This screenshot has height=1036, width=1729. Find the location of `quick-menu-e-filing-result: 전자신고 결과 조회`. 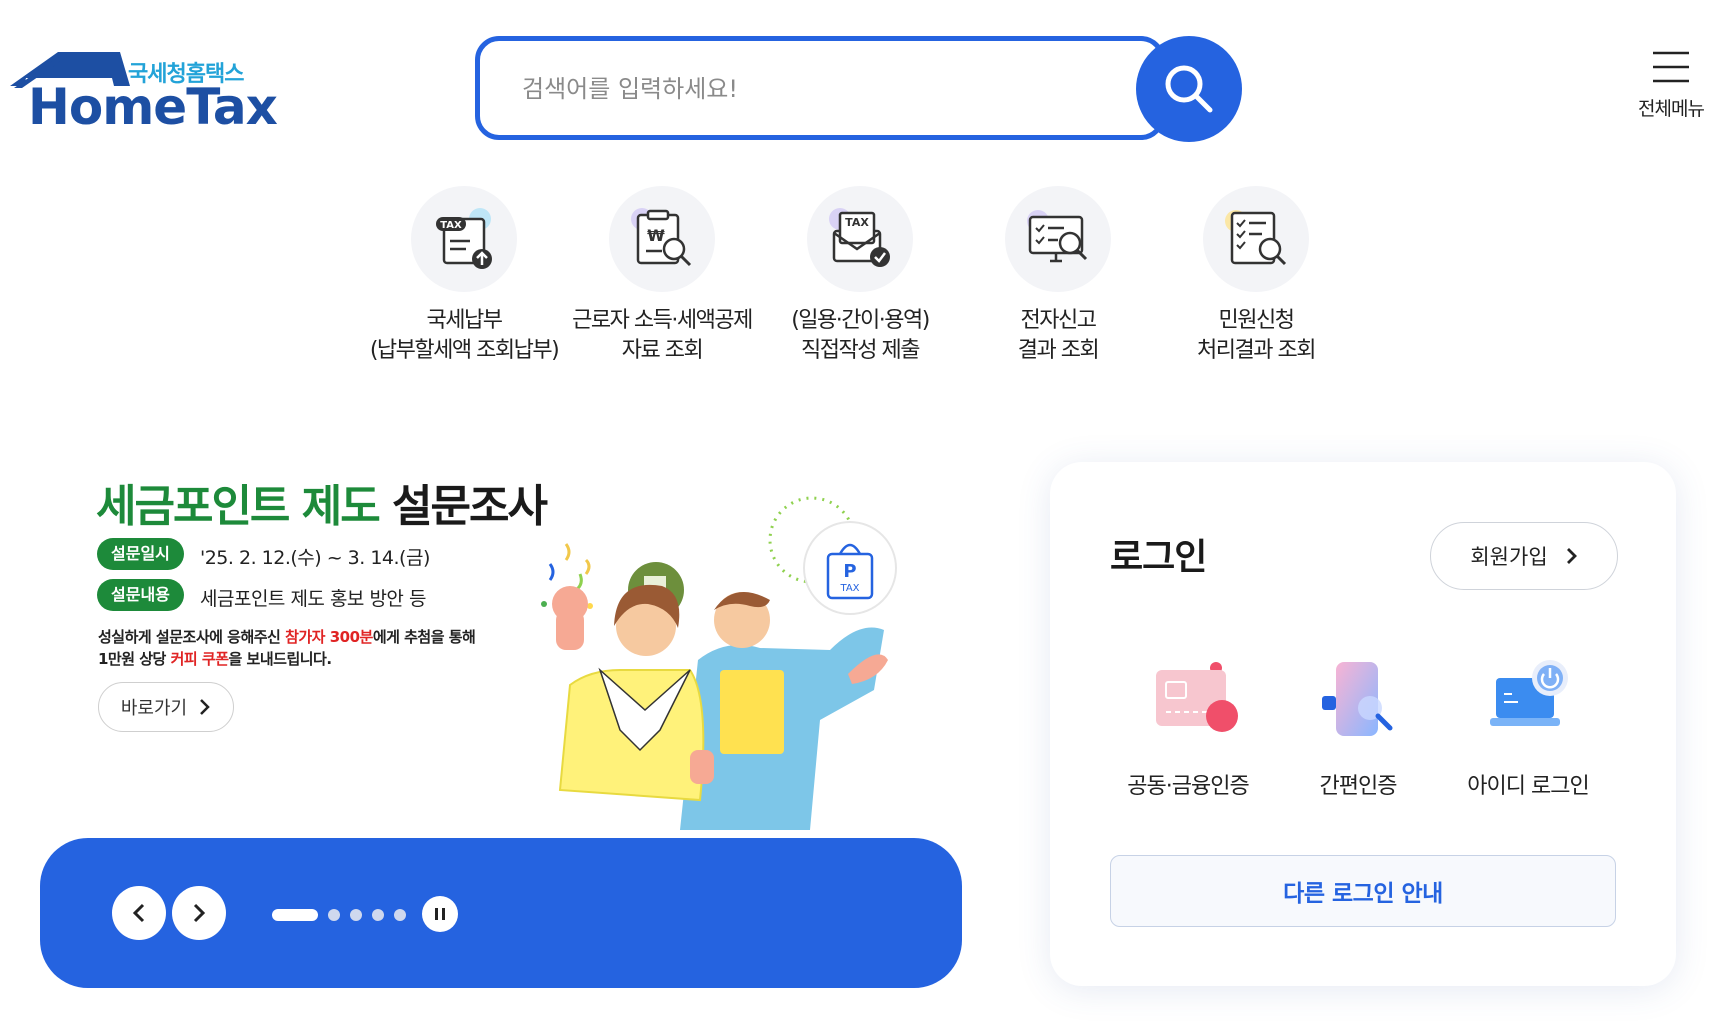

quick-menu-e-filing-result: 전자신고 결과 조회 is located at coordinates (1058, 276).